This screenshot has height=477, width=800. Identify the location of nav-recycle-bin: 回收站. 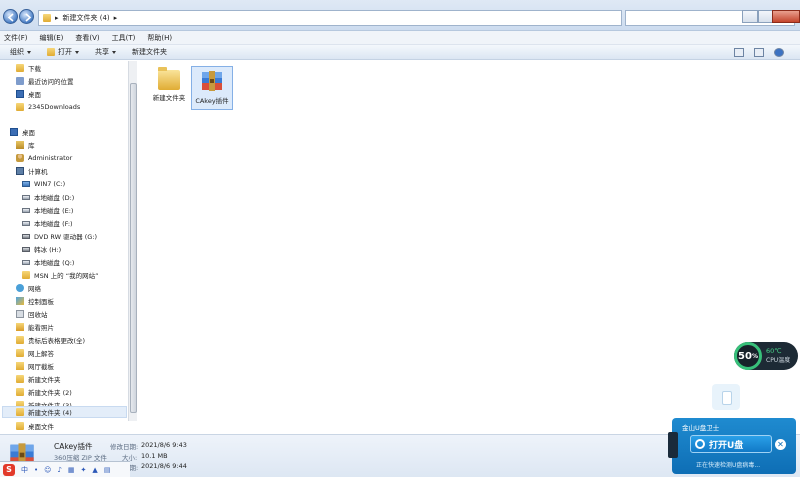
(32, 314).